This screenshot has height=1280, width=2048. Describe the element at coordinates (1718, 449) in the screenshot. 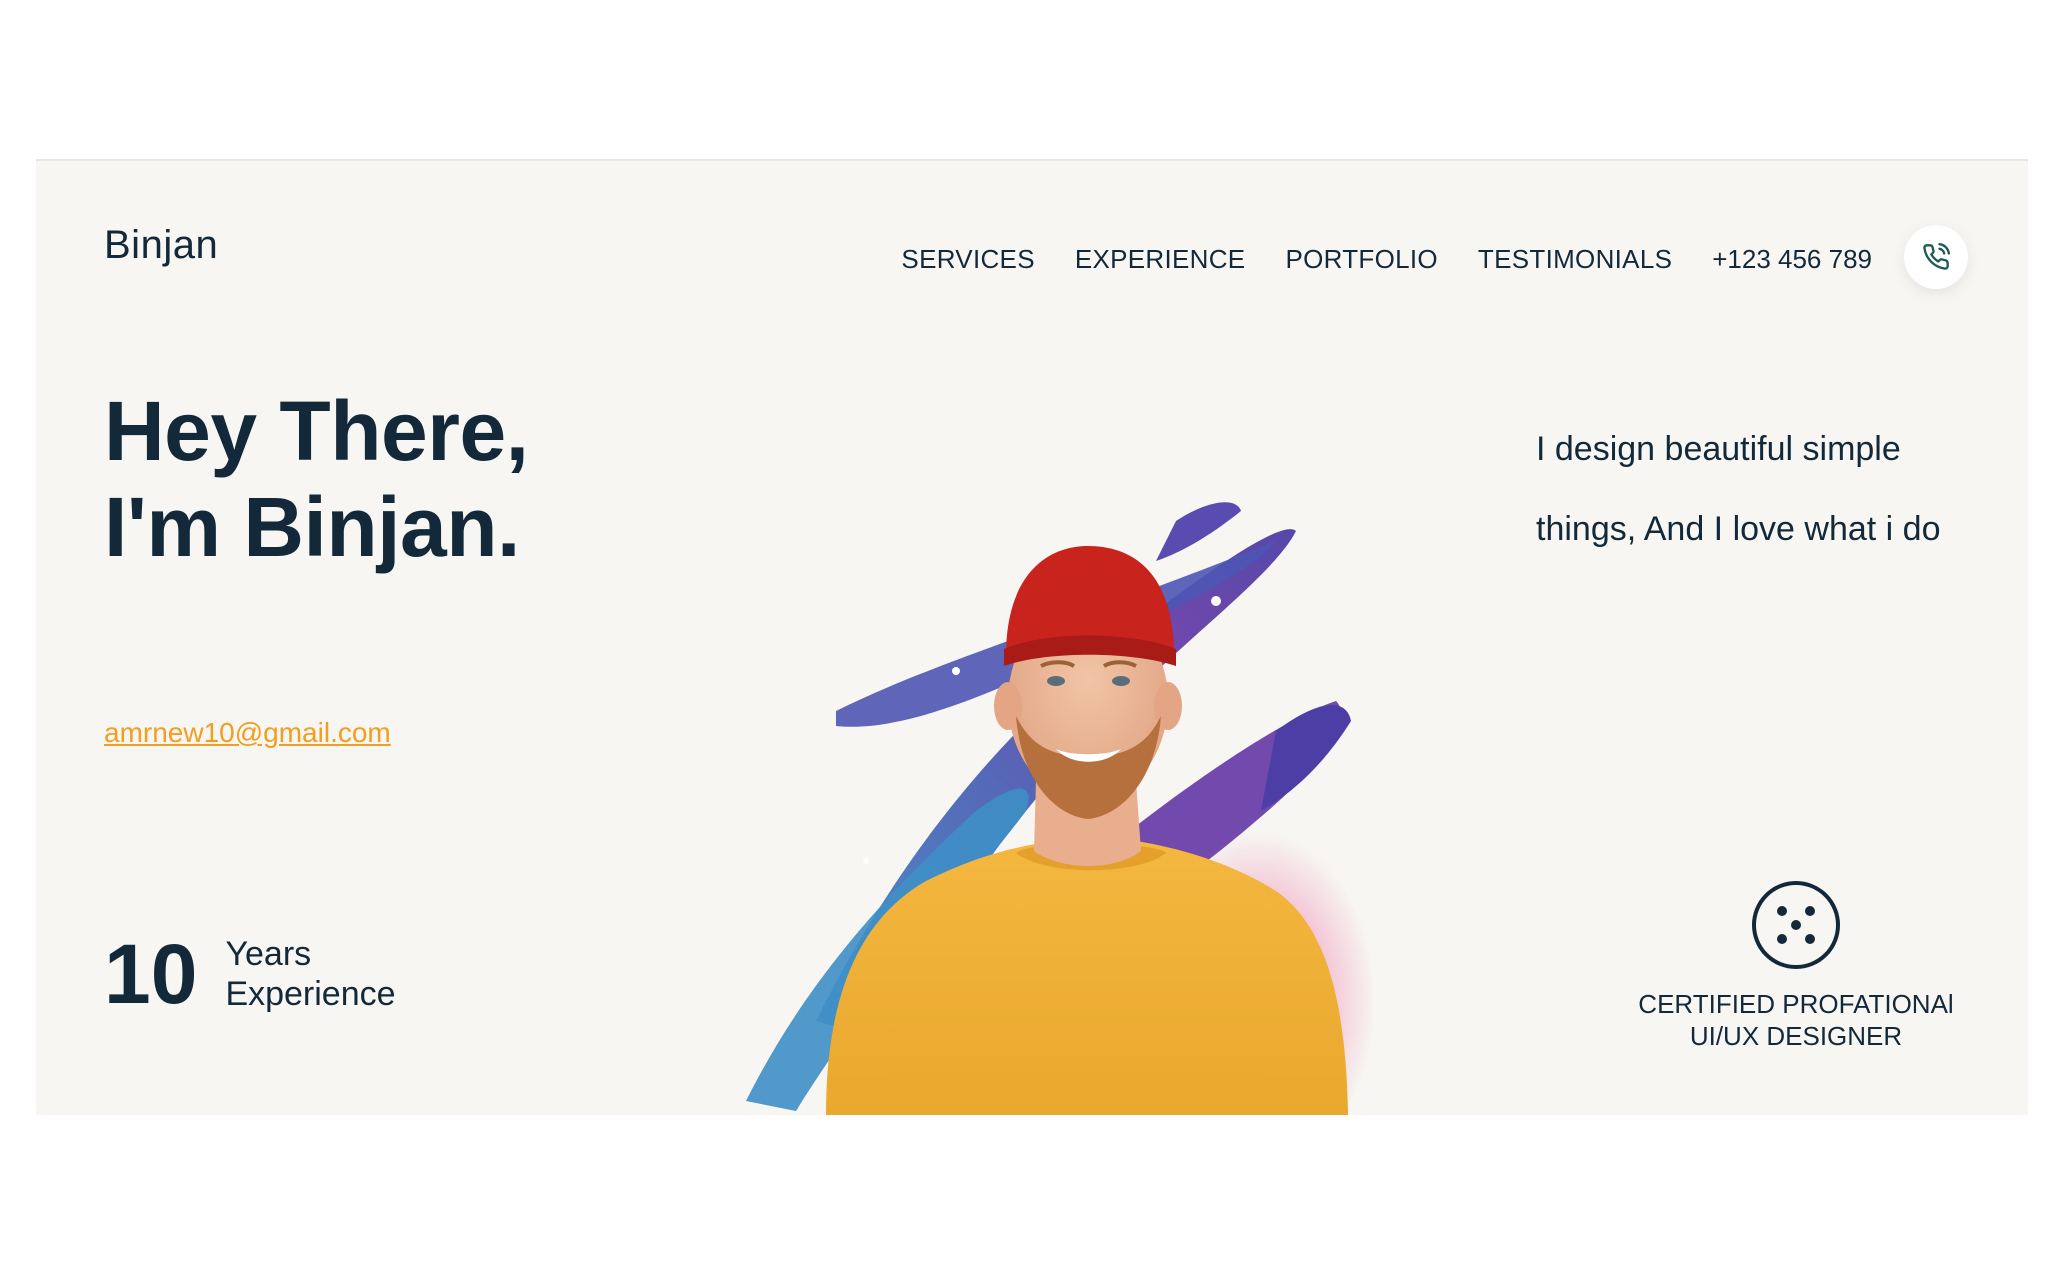

I see `tagline-line-1: I design beautiful simple` at that location.